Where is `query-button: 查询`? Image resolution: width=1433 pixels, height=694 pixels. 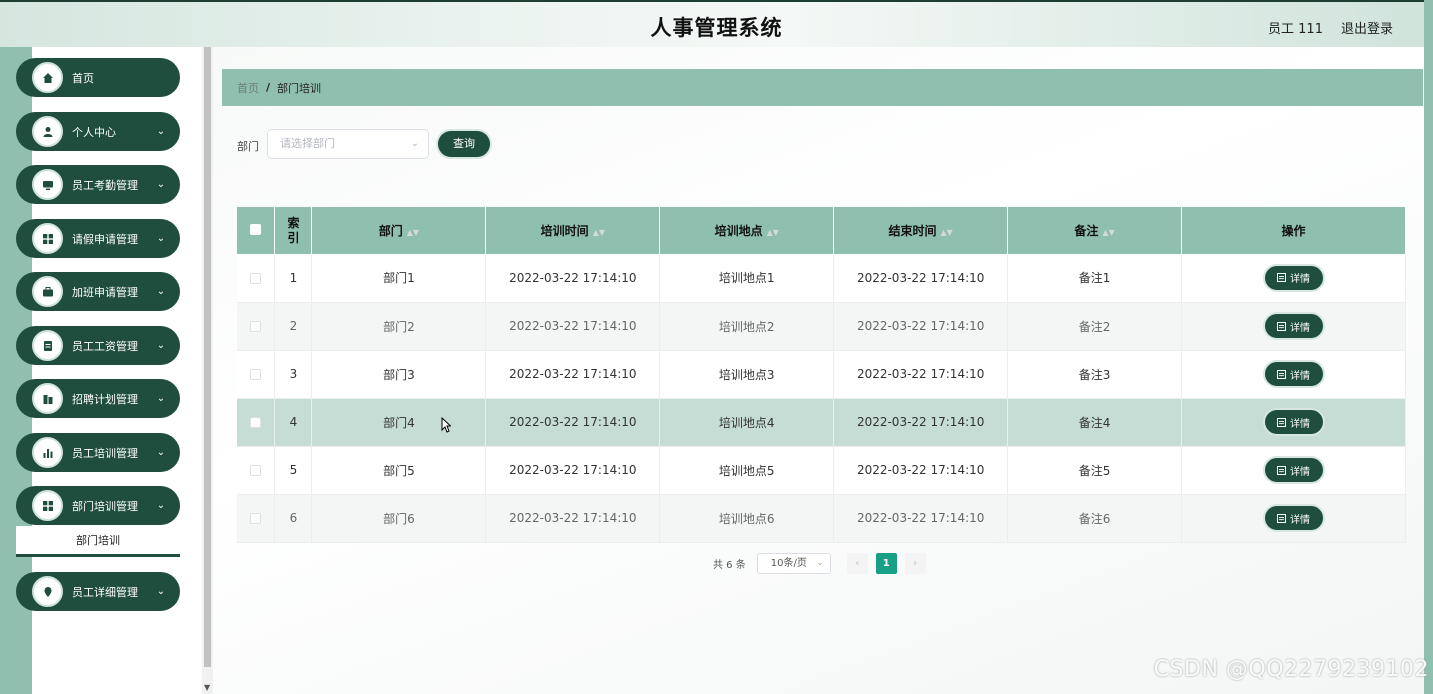 query-button: 查询 is located at coordinates (464, 144).